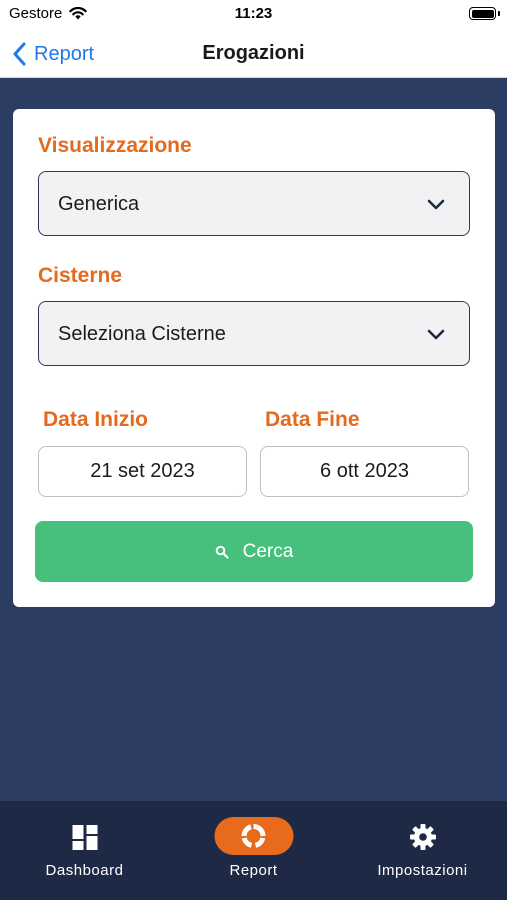 The image size is (507, 900). I want to click on tab-report-label: Report, so click(253, 870).